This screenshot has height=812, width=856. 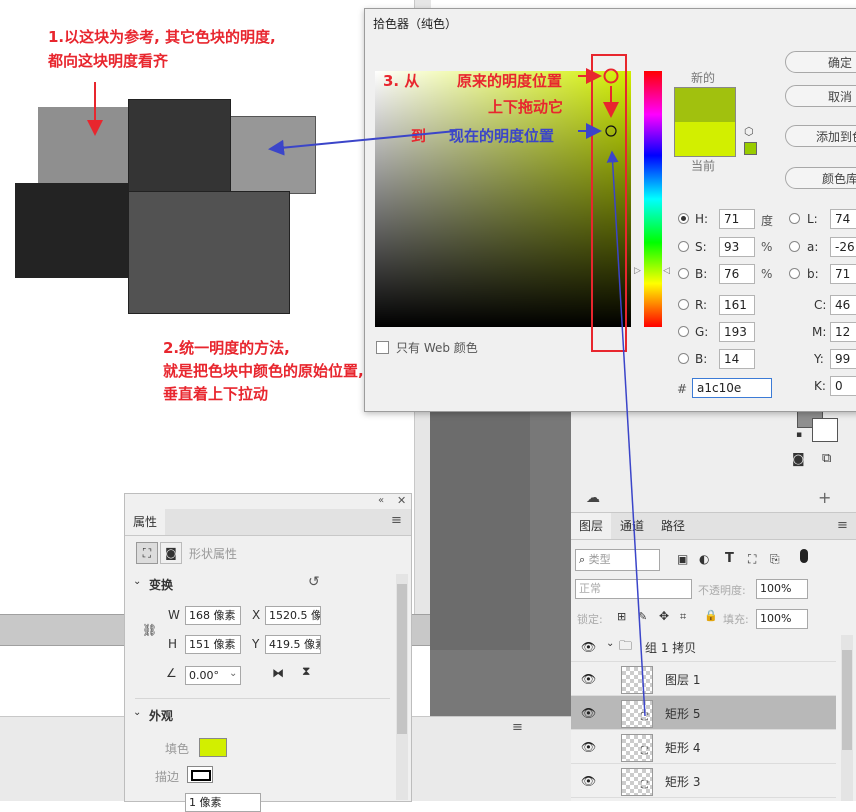 What do you see at coordinates (611, 131) in the screenshot?
I see `current-brightness-marker` at bounding box center [611, 131].